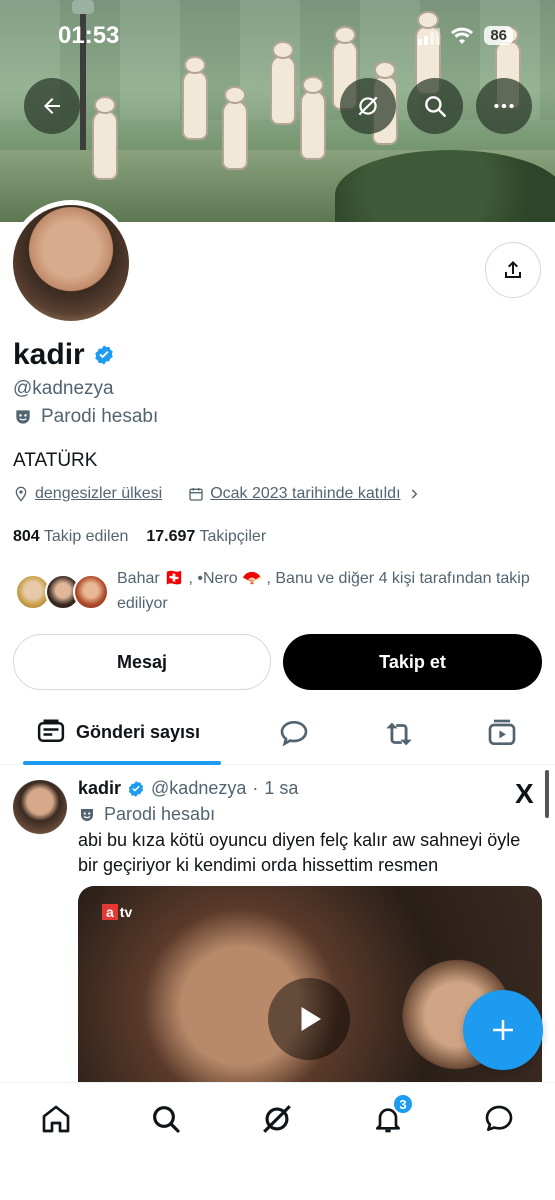  What do you see at coordinates (63, 388) in the screenshot?
I see `profile-handle: @kadnezya` at bounding box center [63, 388].